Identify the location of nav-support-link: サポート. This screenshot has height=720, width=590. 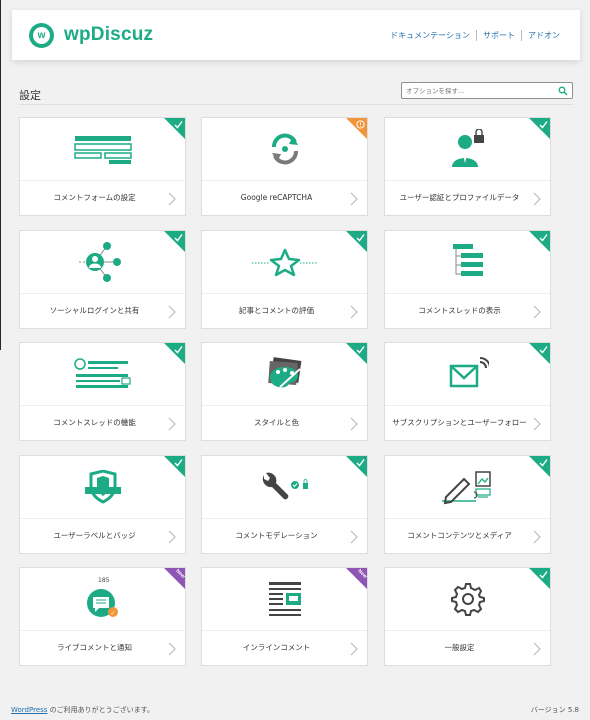
(499, 35).